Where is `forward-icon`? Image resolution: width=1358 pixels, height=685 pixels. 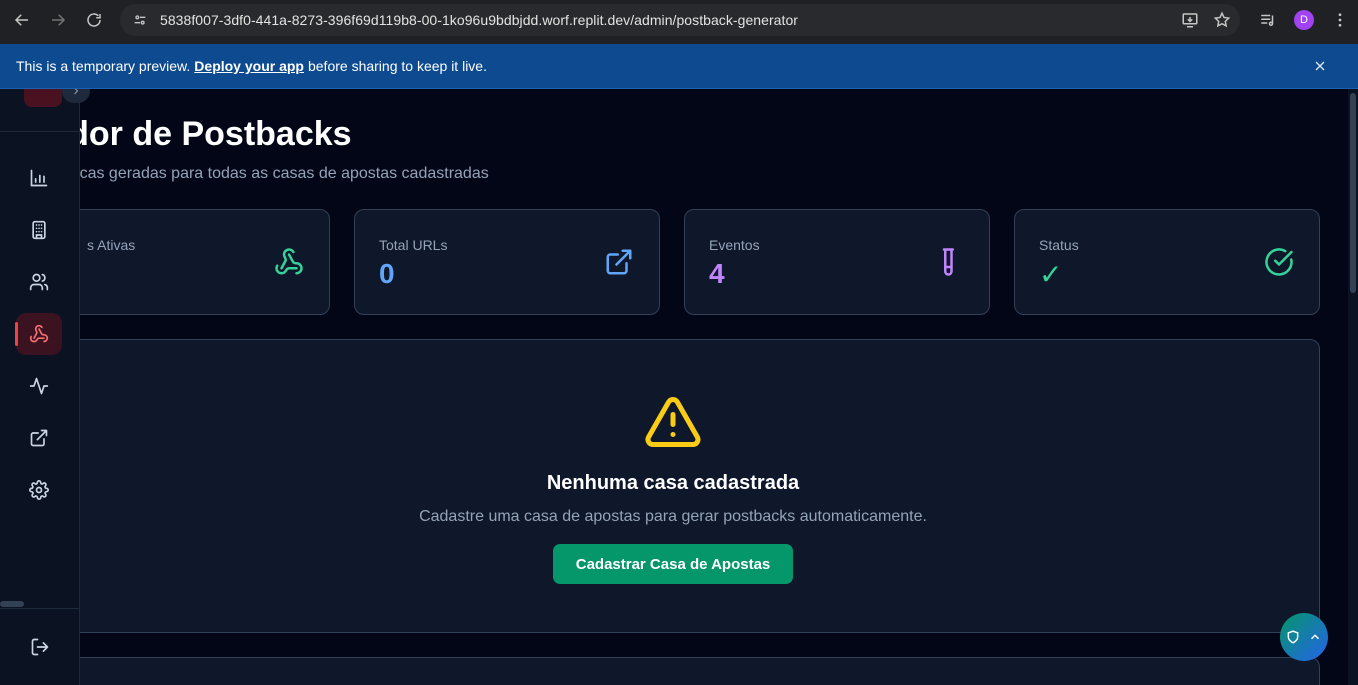 forward-icon is located at coordinates (58, 20).